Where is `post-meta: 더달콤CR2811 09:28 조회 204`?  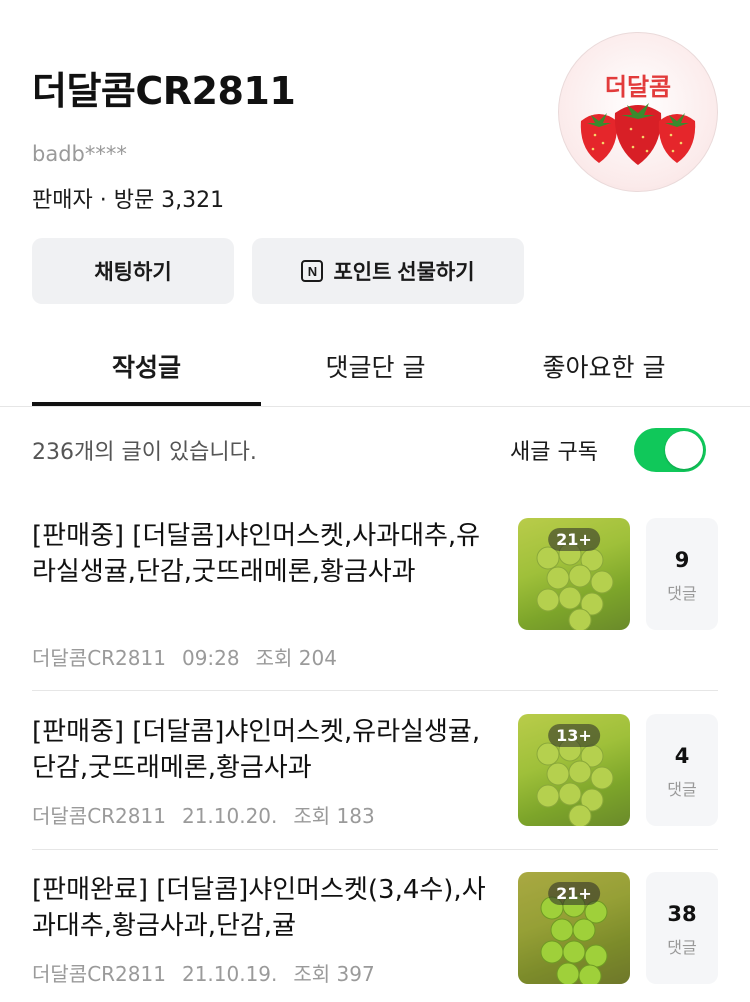 post-meta: 더달콤CR2811 09:28 조회 204 is located at coordinates (192, 656).